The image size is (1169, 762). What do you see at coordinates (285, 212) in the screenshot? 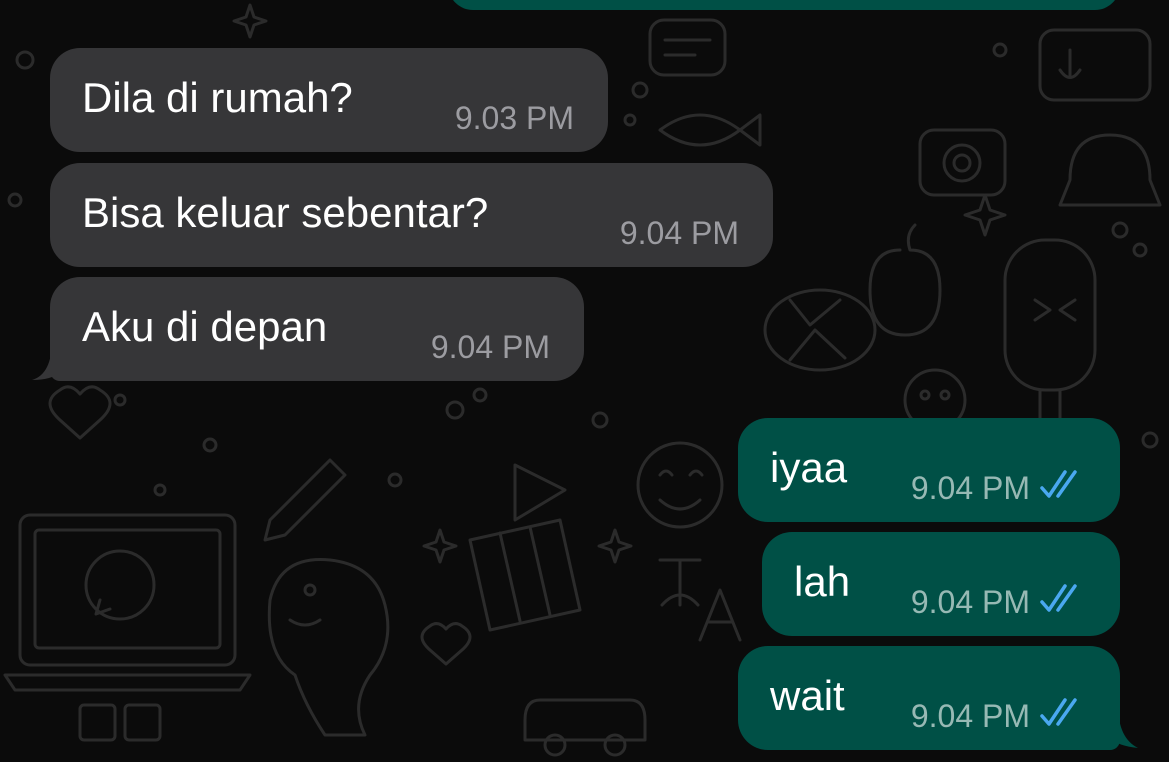
I see `message-text: Bisa keluar sebentar?` at bounding box center [285, 212].